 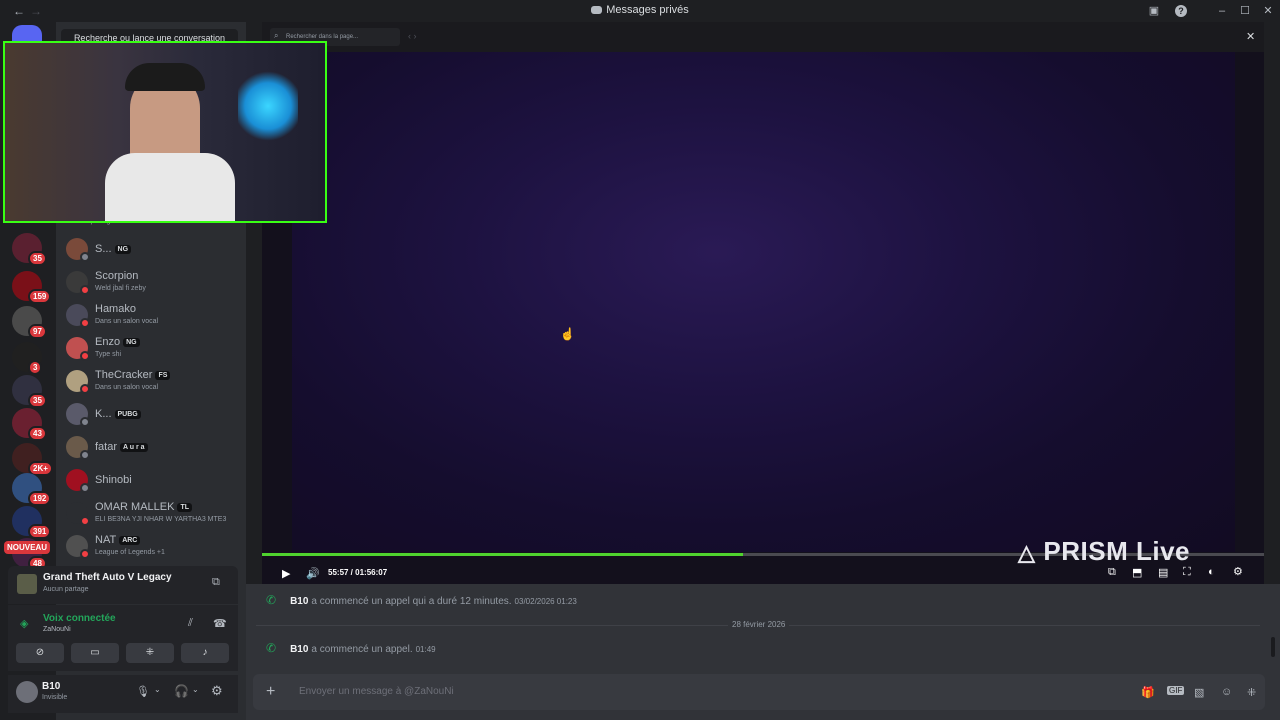 What do you see at coordinates (151, 283) in the screenshot?
I see `dm-item: Scorpion Weld jbal fi zeby` at bounding box center [151, 283].